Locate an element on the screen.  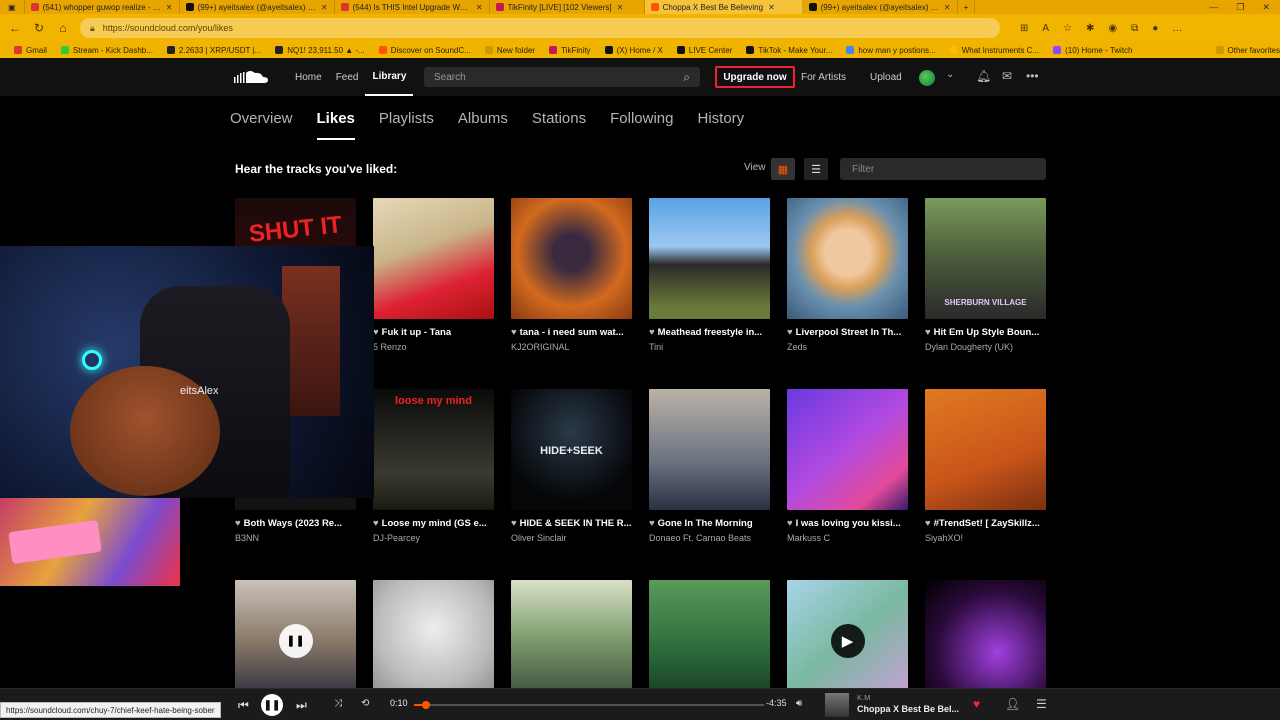
browser-tab: TikFinity [LIVE] [102 Viewers] ✕ is located at coordinates (567, 7).